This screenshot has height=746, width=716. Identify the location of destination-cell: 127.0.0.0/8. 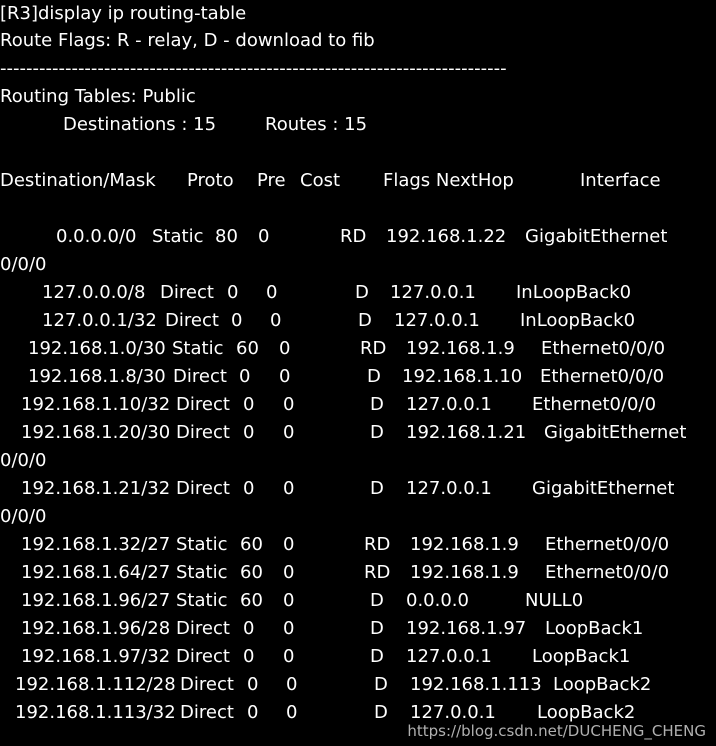
(94, 292).